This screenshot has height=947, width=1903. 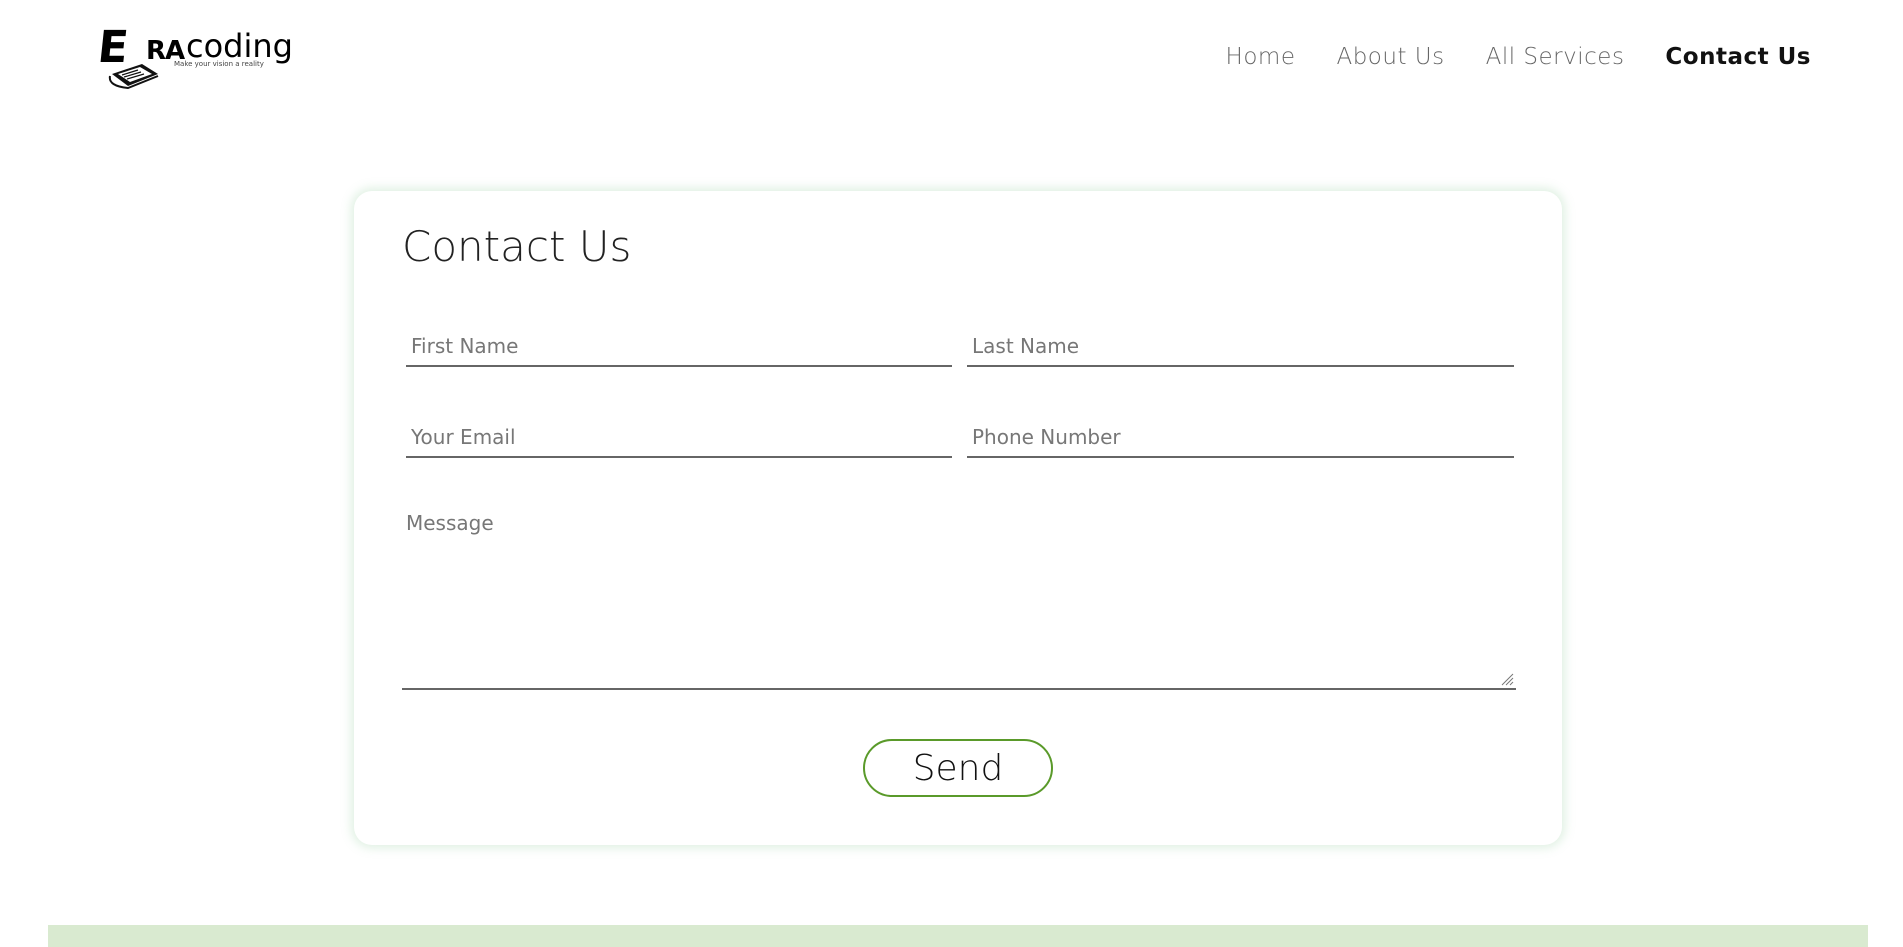 I want to click on page-title: Contact Us, so click(x=517, y=246).